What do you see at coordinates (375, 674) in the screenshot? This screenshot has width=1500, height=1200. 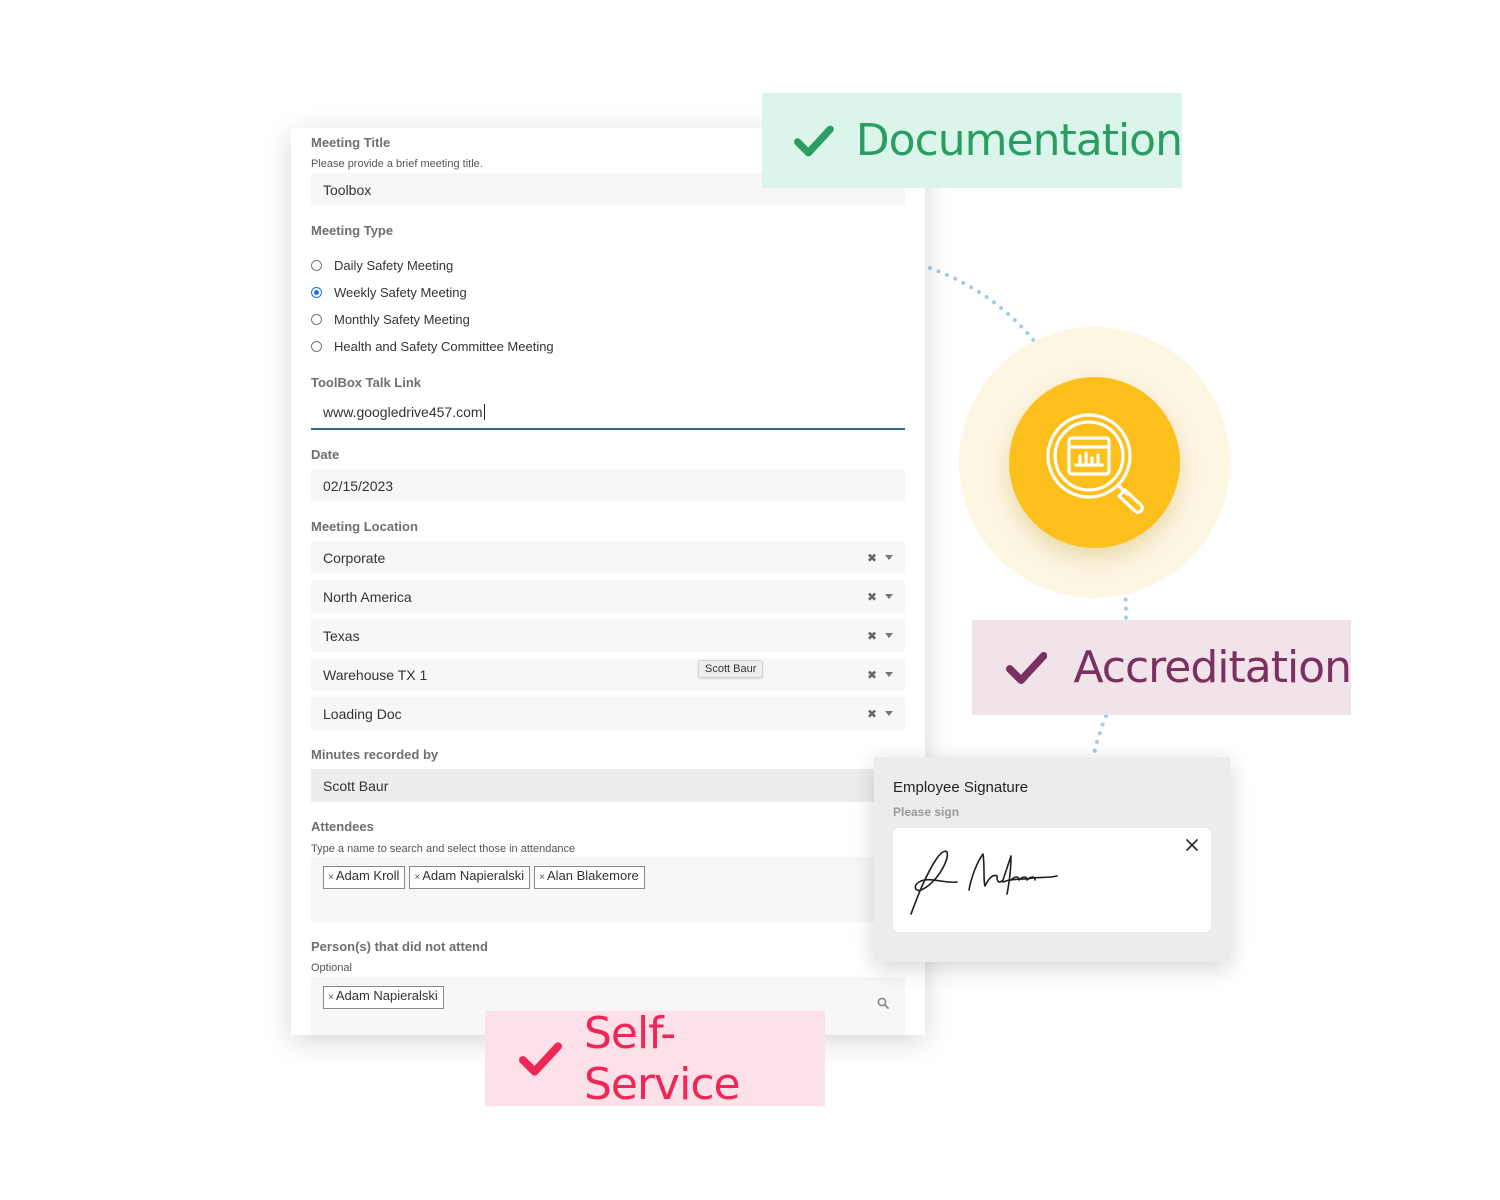 I see `location-value: Warehouse TX 1` at bounding box center [375, 674].